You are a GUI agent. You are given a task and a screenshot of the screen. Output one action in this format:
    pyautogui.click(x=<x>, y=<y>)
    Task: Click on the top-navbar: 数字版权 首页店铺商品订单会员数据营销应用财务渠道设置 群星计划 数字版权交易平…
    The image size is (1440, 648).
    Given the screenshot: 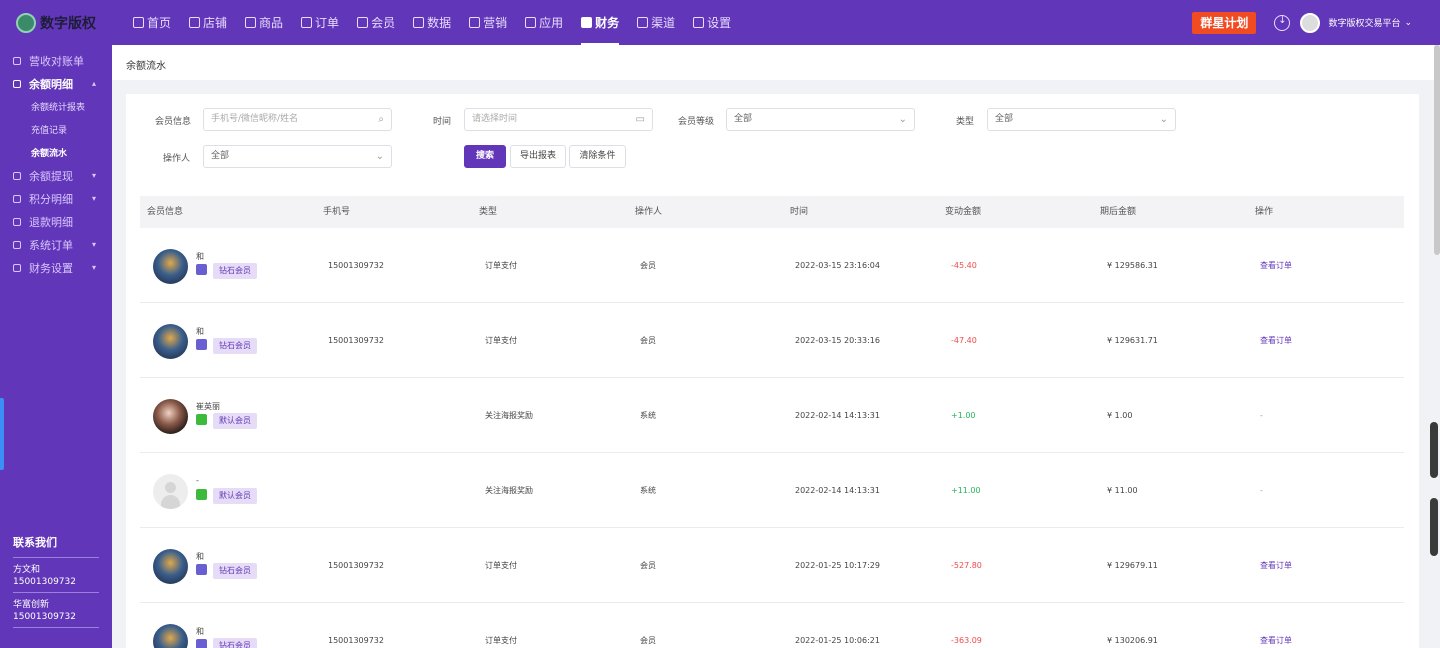 What is the action you would take?
    pyautogui.click(x=720, y=22)
    